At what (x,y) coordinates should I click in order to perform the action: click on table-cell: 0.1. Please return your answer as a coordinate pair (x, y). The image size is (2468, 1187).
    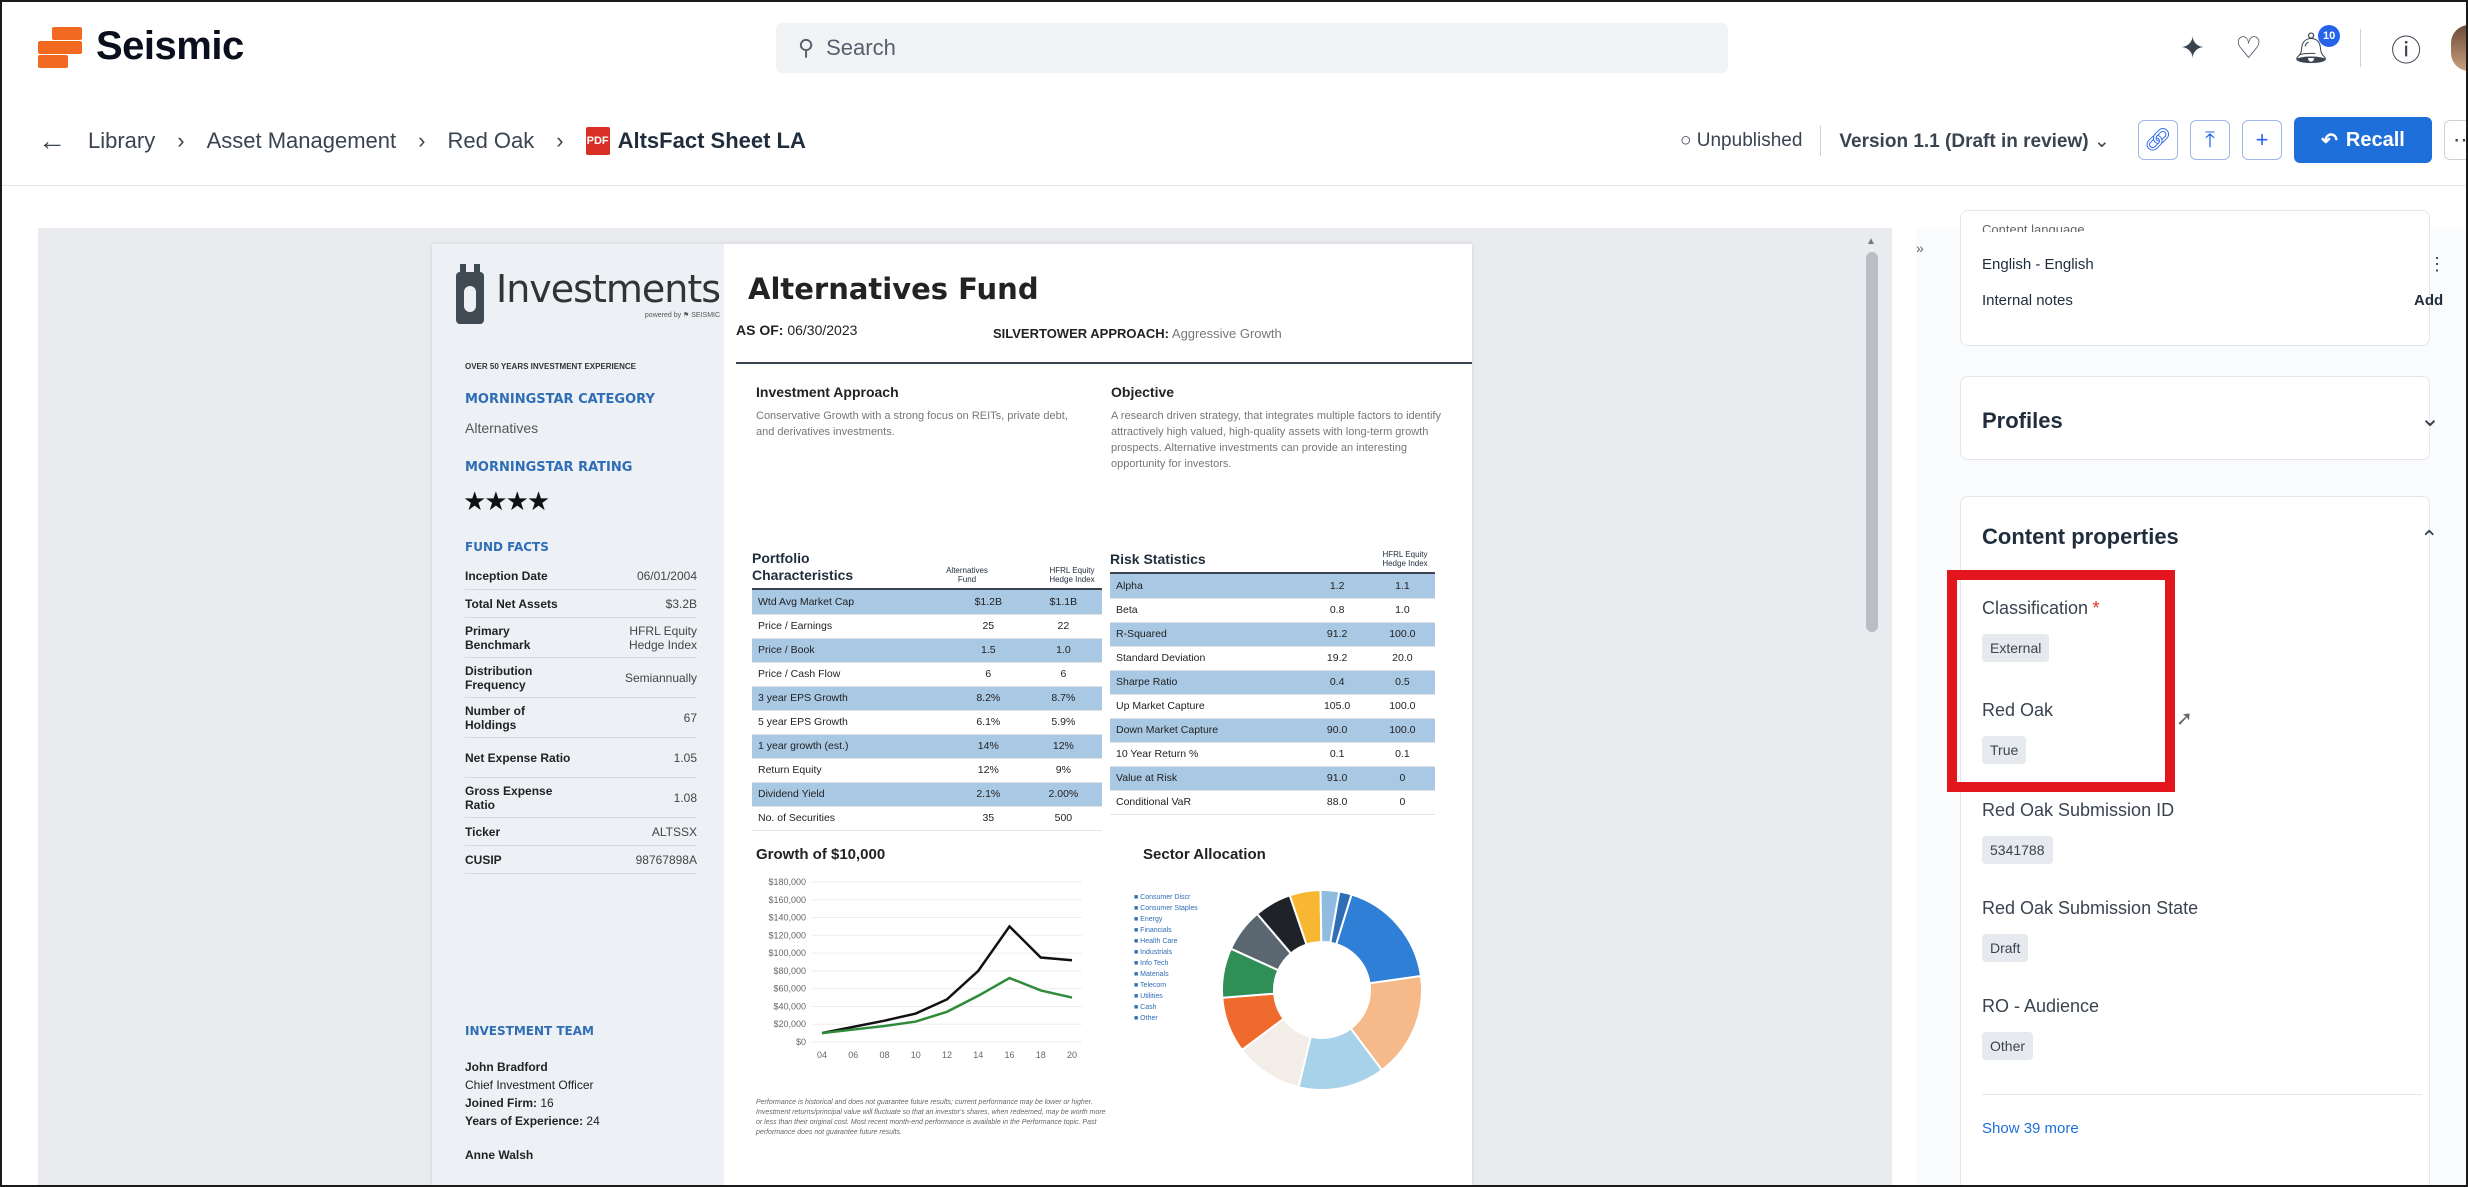
    Looking at the image, I should click on (1402, 754).